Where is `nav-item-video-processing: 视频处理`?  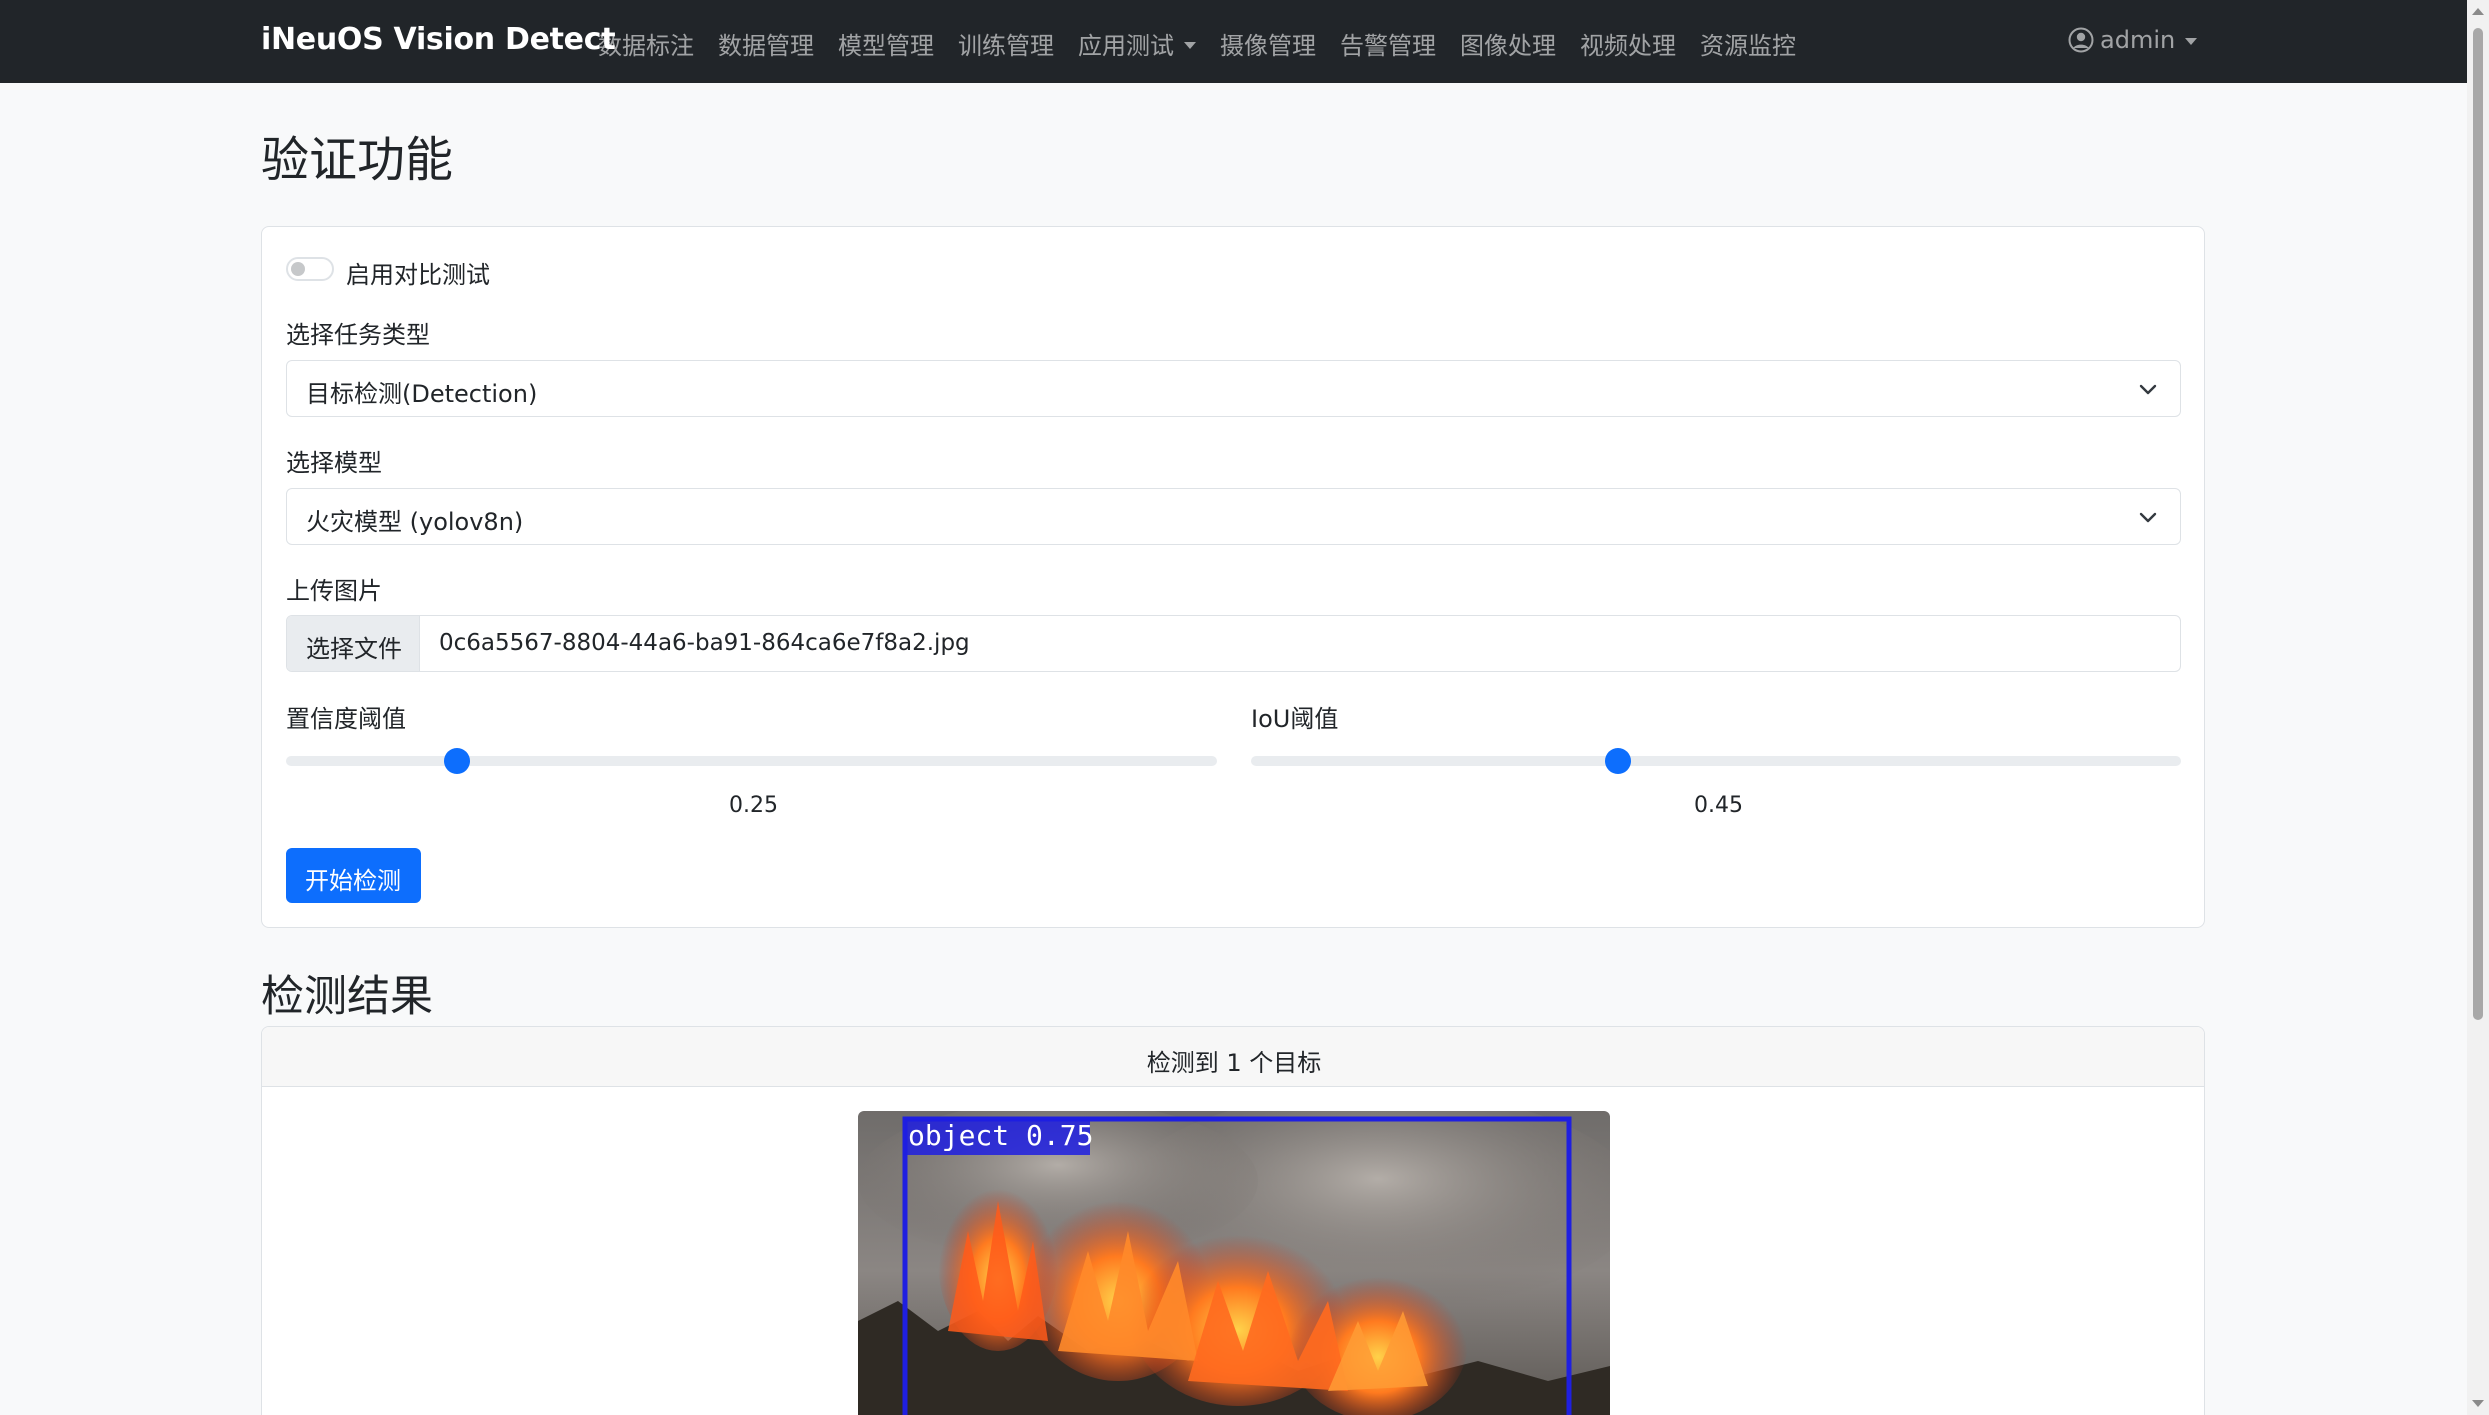
nav-item-video-processing: 视频处理 is located at coordinates (1628, 43).